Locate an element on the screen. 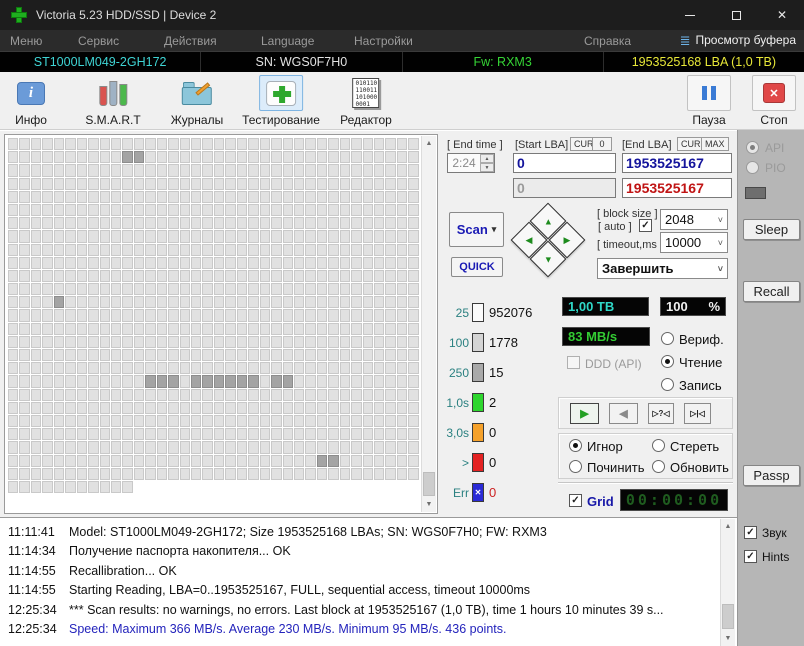  scan-button: Scan ▾ is located at coordinates (476, 229).